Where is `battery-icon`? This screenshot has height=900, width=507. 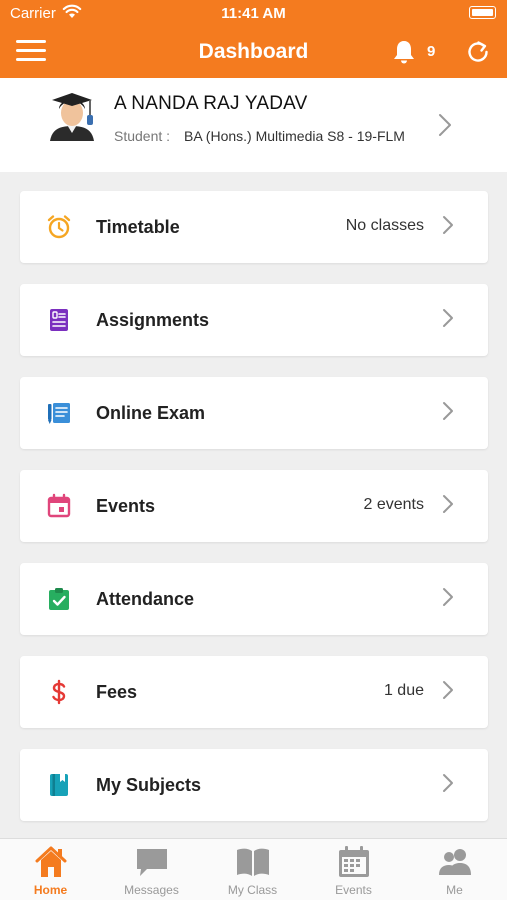
battery-icon is located at coordinates (482, 12).